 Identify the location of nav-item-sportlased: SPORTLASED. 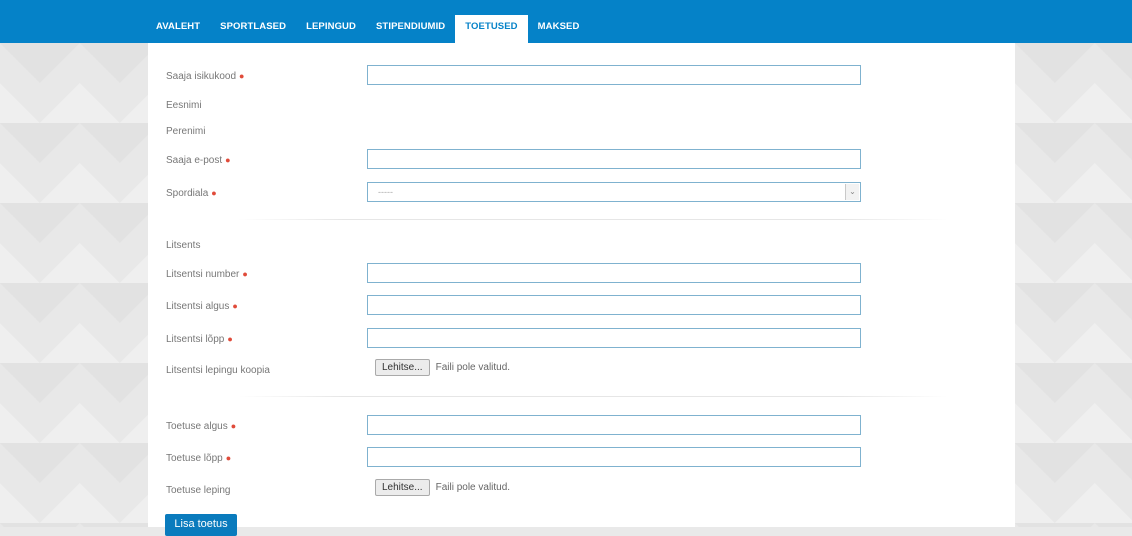
(253, 29).